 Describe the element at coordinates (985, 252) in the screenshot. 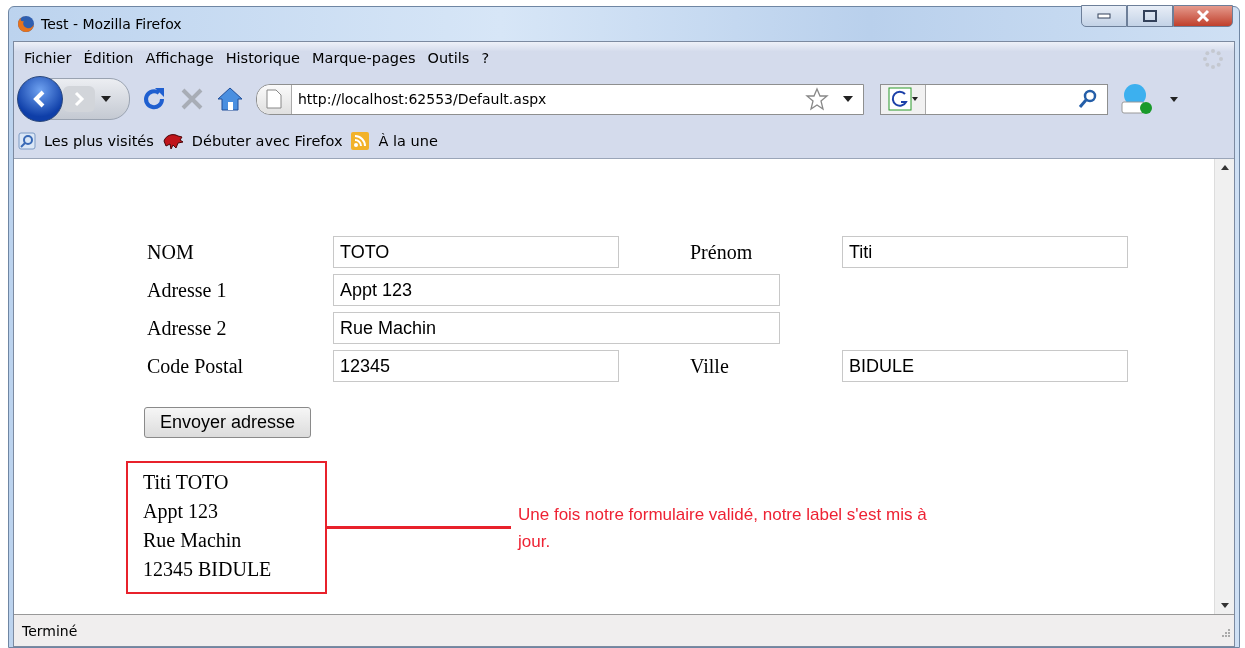

I see `text-input: Titi` at that location.